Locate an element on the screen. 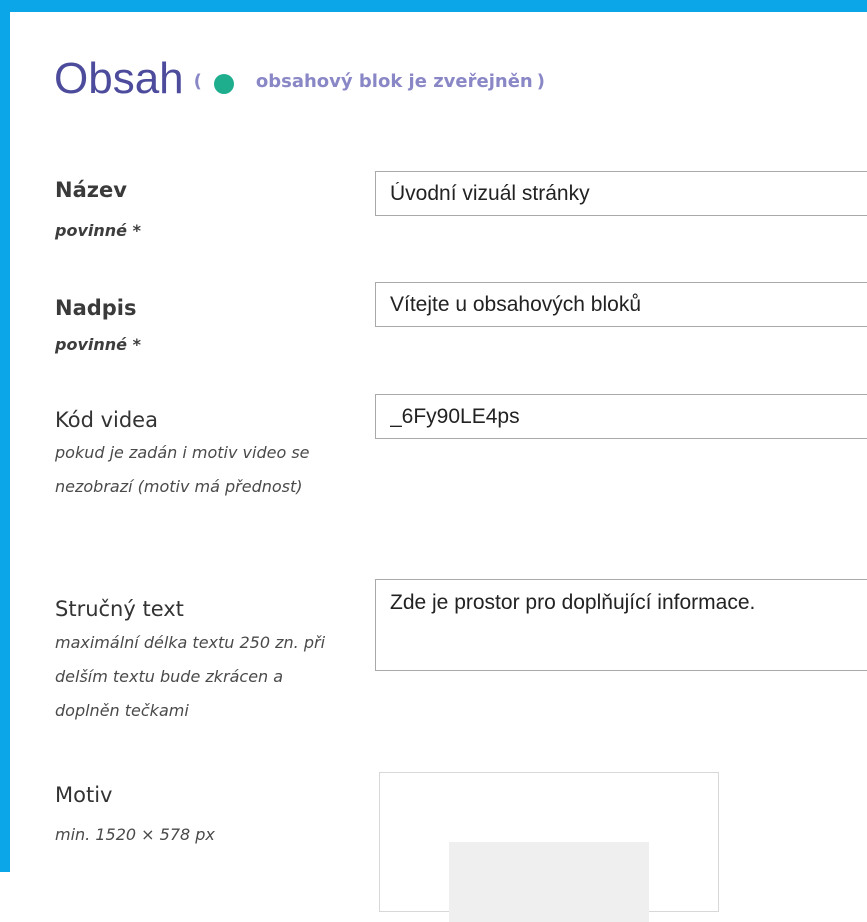  publish-status: ( obsahový blok je zveřejněn ) is located at coordinates (369, 82).